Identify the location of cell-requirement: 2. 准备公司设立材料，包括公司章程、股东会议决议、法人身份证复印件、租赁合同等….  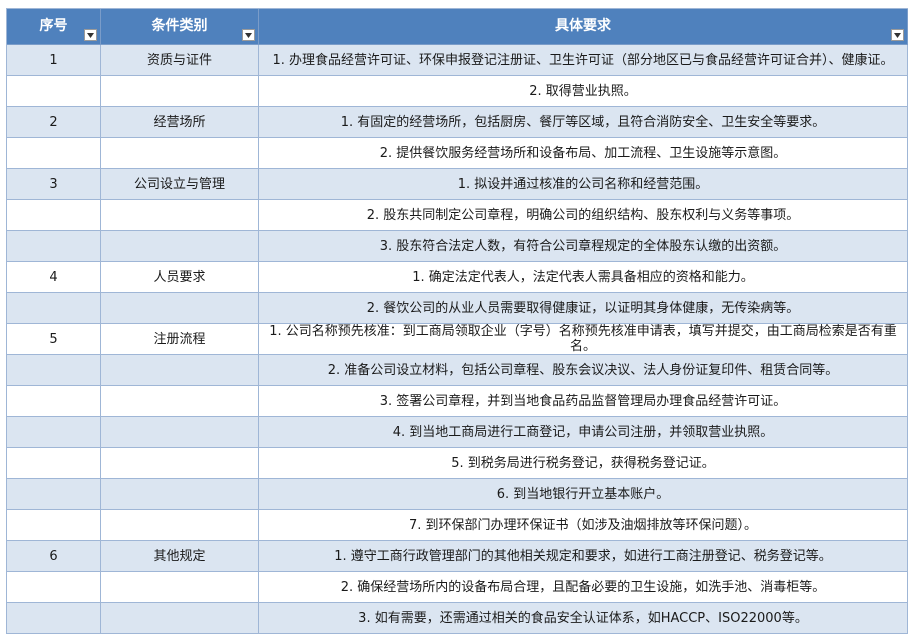
(583, 370).